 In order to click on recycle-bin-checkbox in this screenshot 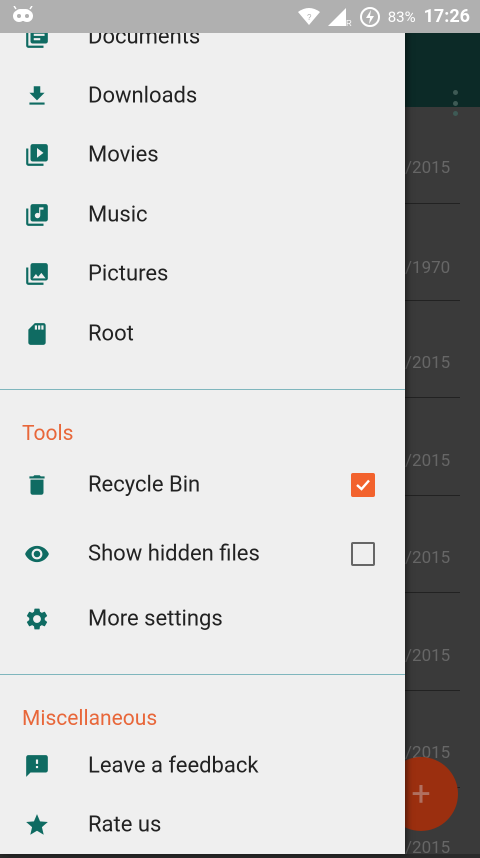, I will do `click(363, 485)`.